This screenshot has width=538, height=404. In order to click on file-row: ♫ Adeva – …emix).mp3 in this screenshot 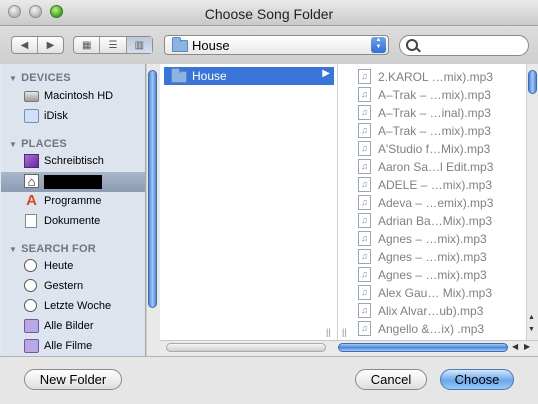, I will do `click(432, 203)`.